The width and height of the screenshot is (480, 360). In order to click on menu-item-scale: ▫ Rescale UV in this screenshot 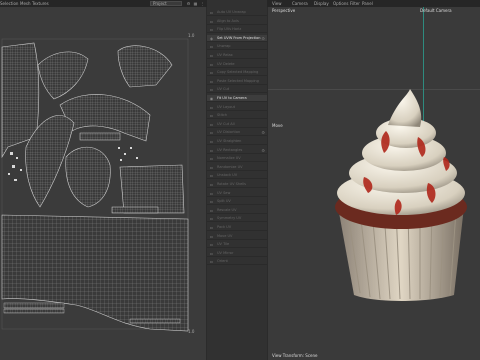, I will do `click(237, 210)`.